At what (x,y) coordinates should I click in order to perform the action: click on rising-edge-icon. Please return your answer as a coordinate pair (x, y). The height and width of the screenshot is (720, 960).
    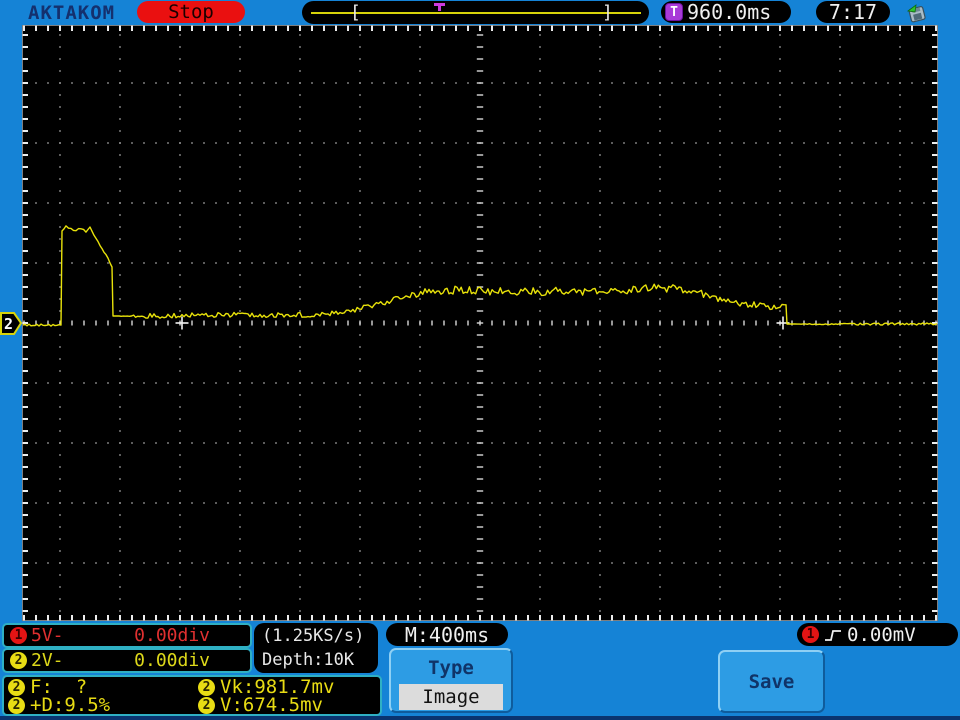
    Looking at the image, I should click on (833, 635).